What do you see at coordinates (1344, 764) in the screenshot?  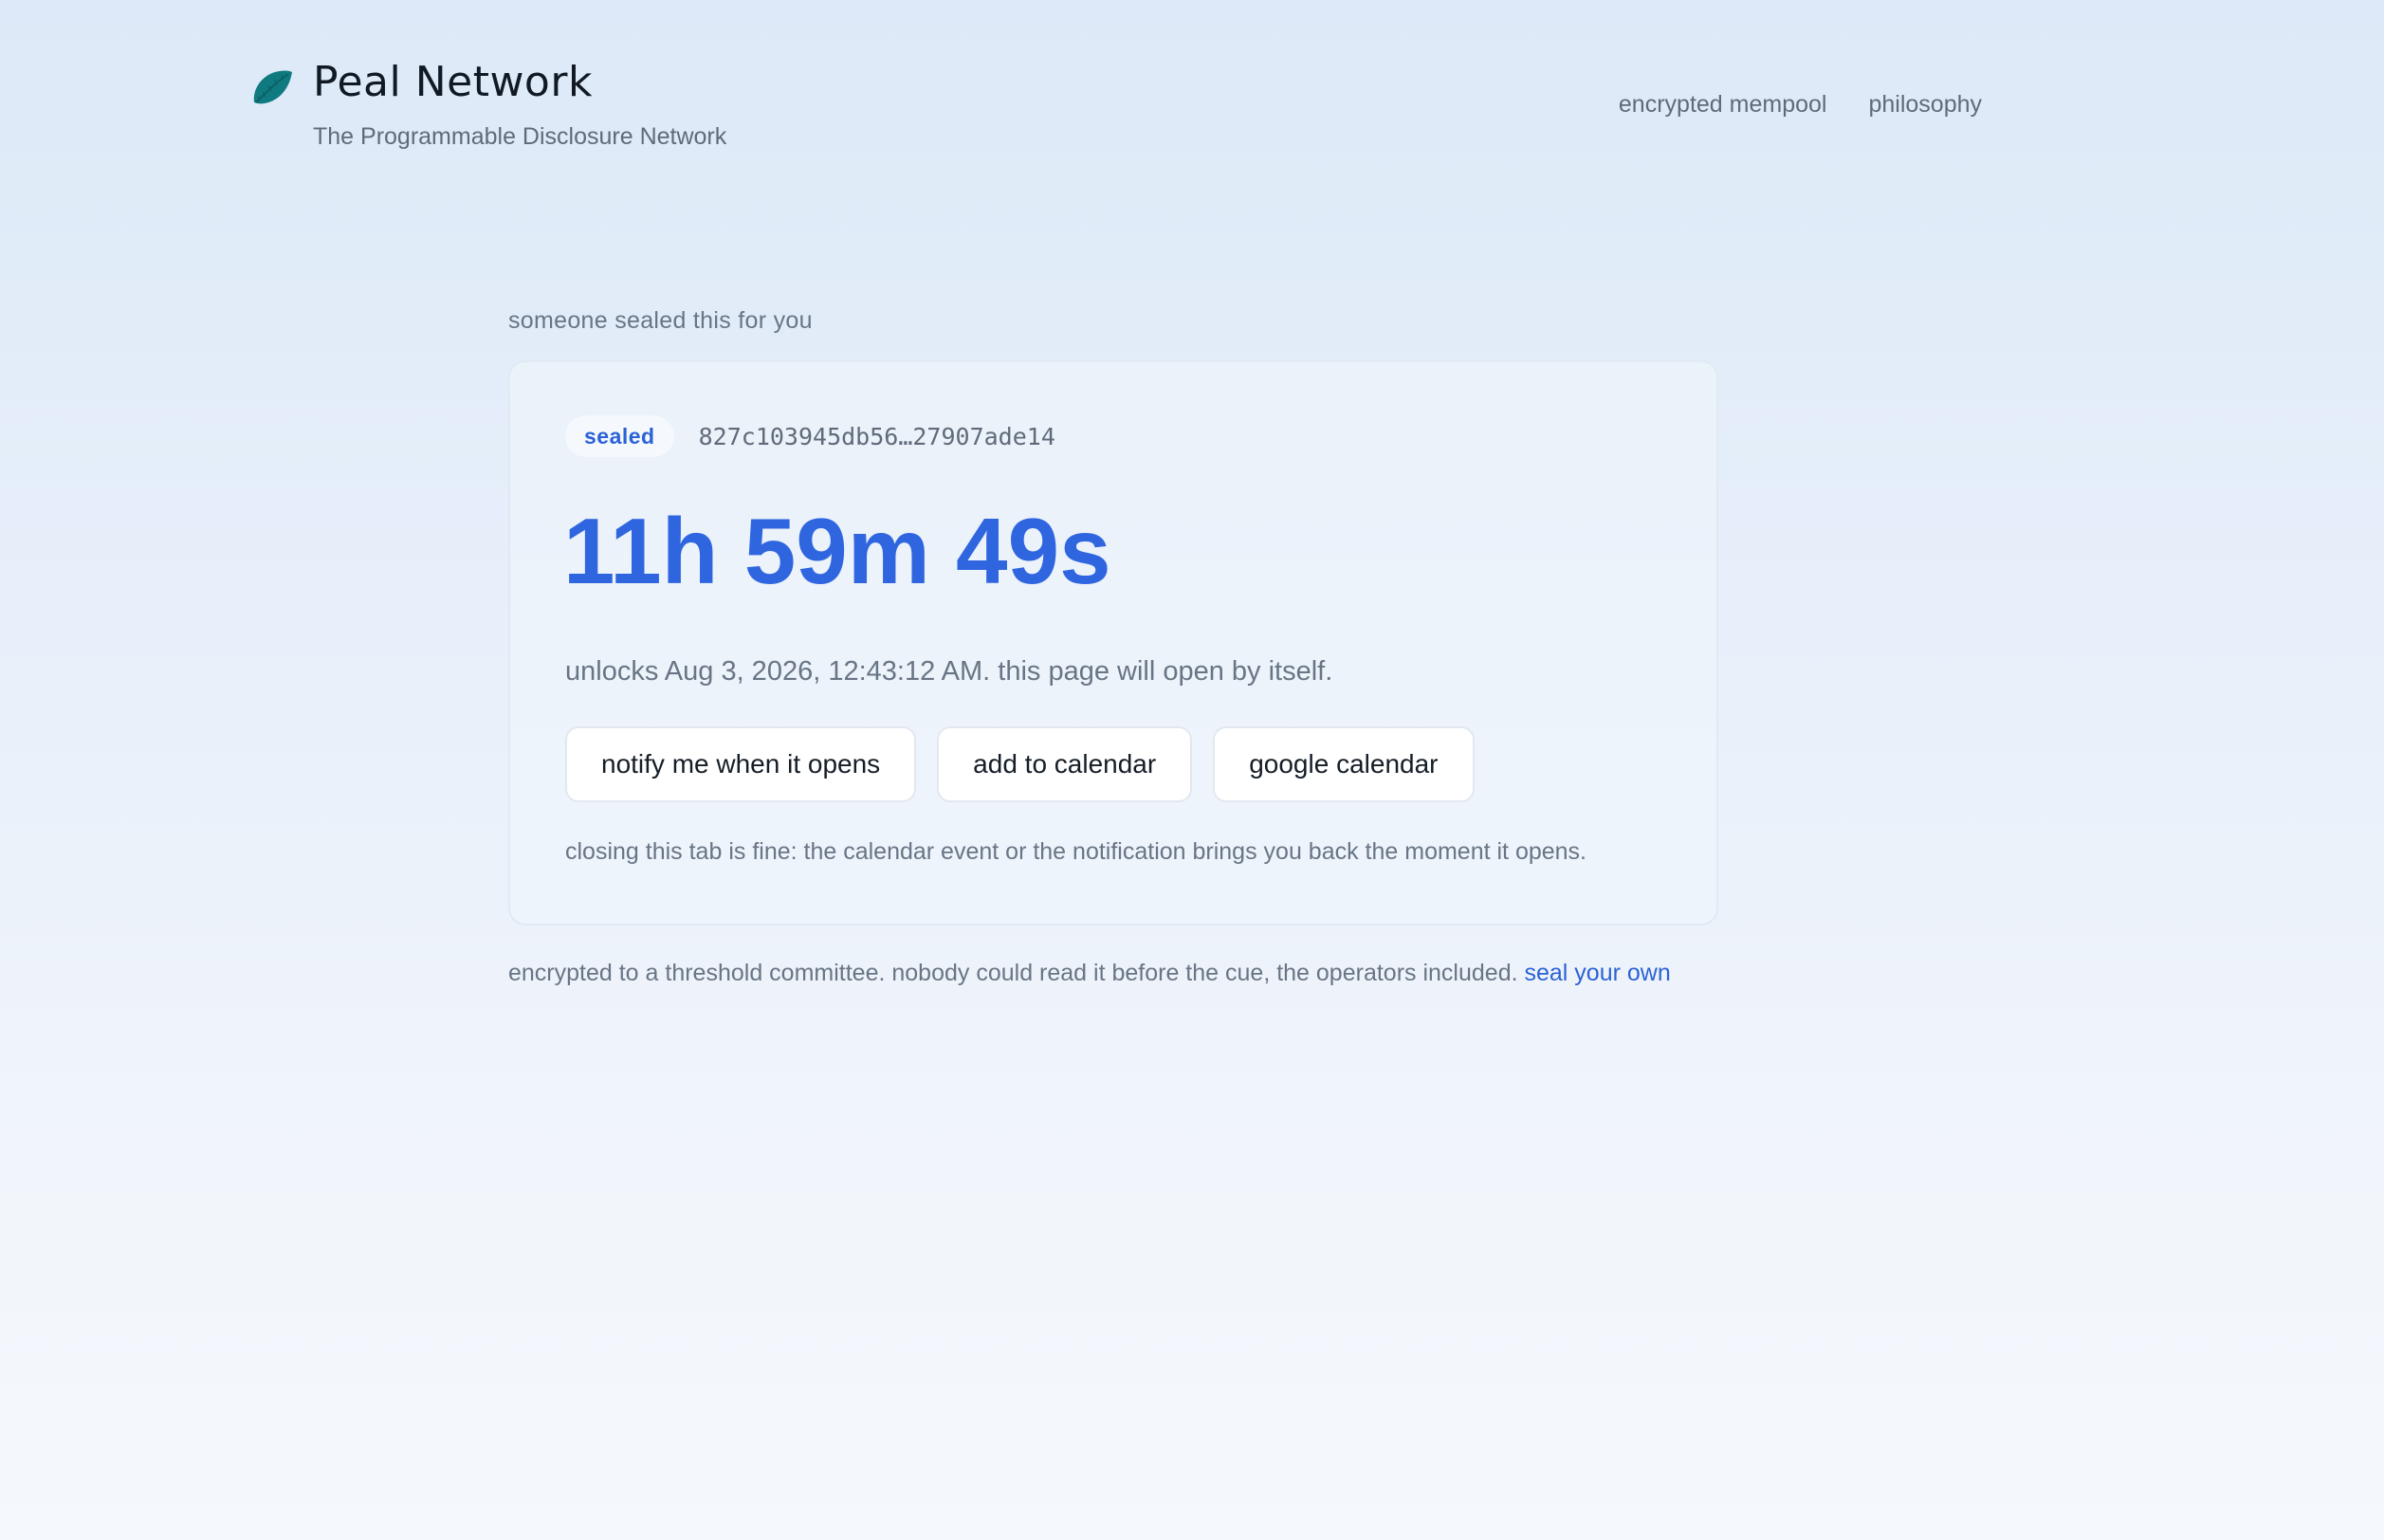 I see `google-calendar-button: google calendar` at bounding box center [1344, 764].